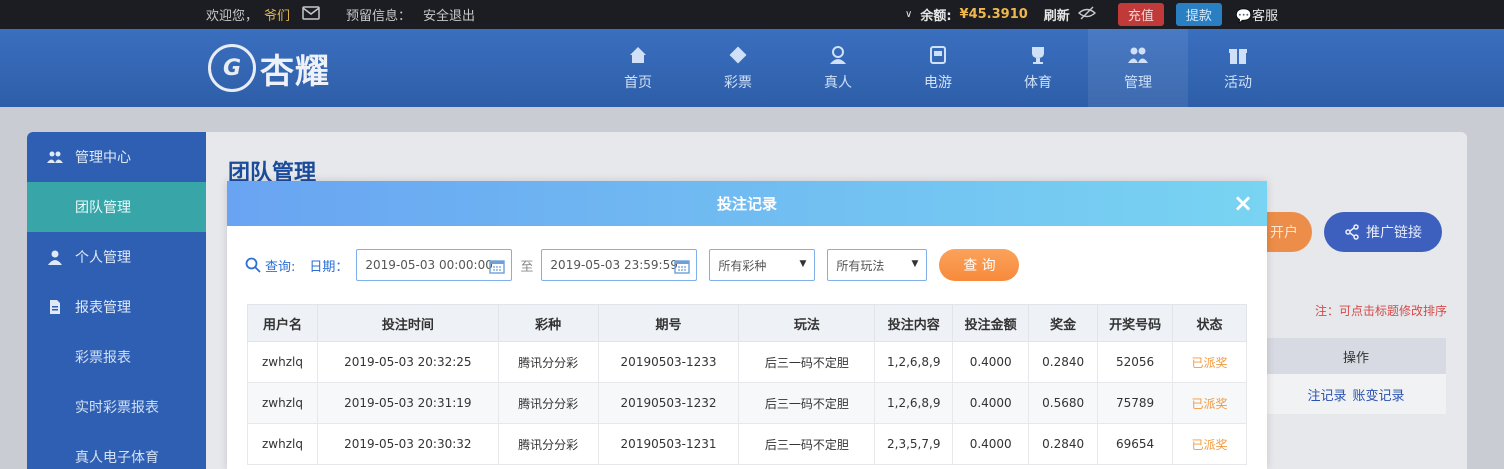 This screenshot has height=469, width=1504. I want to click on nav-label: 活动, so click(1238, 83).